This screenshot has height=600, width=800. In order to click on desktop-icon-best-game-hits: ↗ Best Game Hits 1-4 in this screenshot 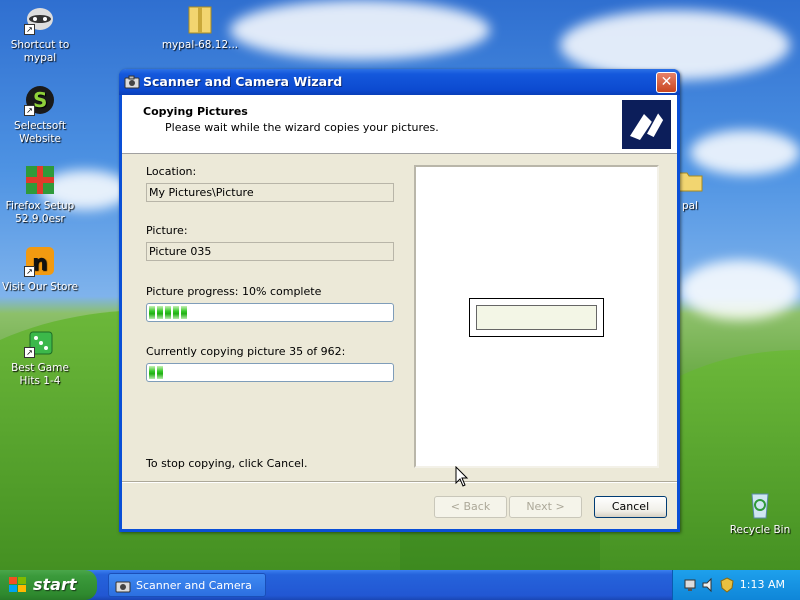, I will do `click(40, 357)`.